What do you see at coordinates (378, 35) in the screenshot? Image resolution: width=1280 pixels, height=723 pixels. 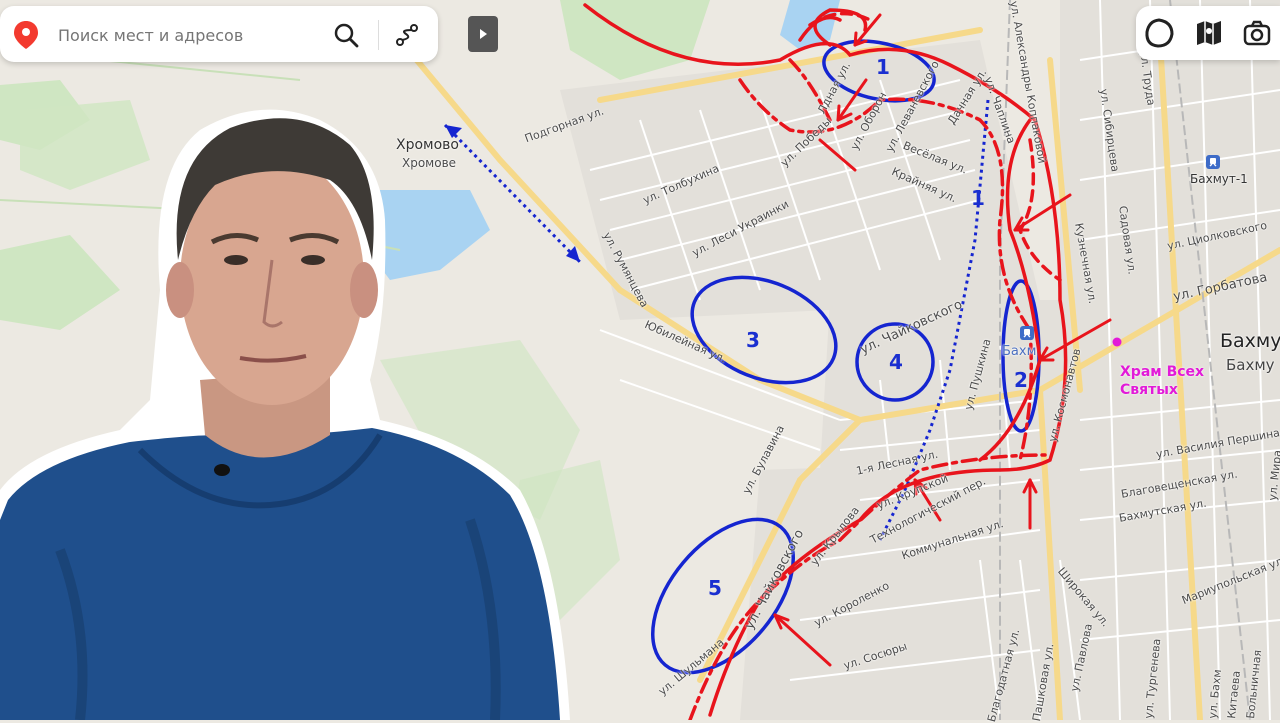 I see `search-divider` at bounding box center [378, 35].